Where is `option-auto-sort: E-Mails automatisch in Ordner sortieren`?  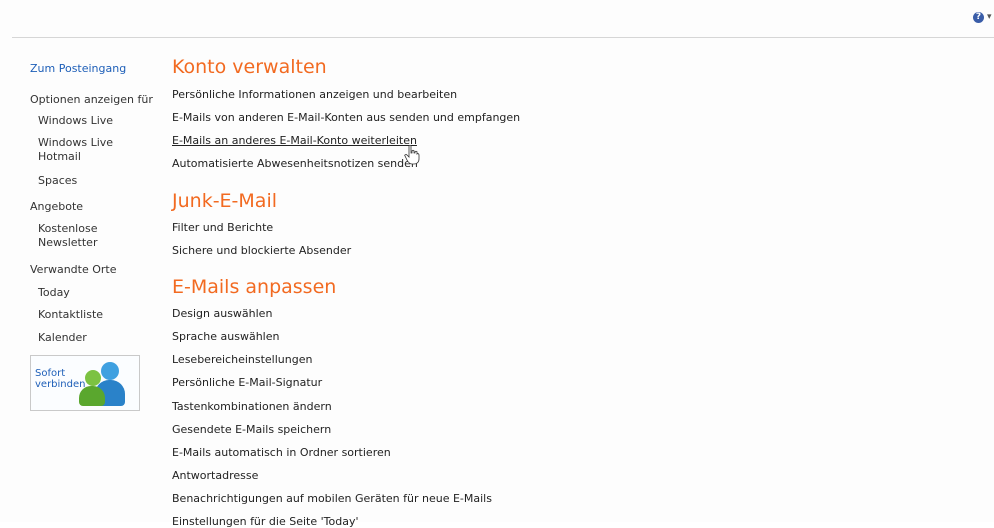 option-auto-sort: E-Mails automatisch in Ordner sortieren is located at coordinates (281, 452).